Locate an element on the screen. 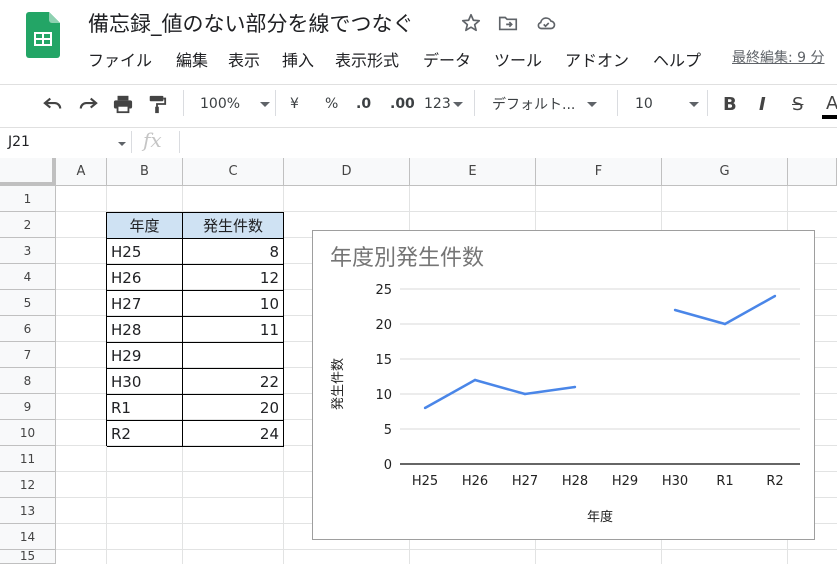 This screenshot has width=837, height=564. table-cell: 24 is located at coordinates (233, 434).